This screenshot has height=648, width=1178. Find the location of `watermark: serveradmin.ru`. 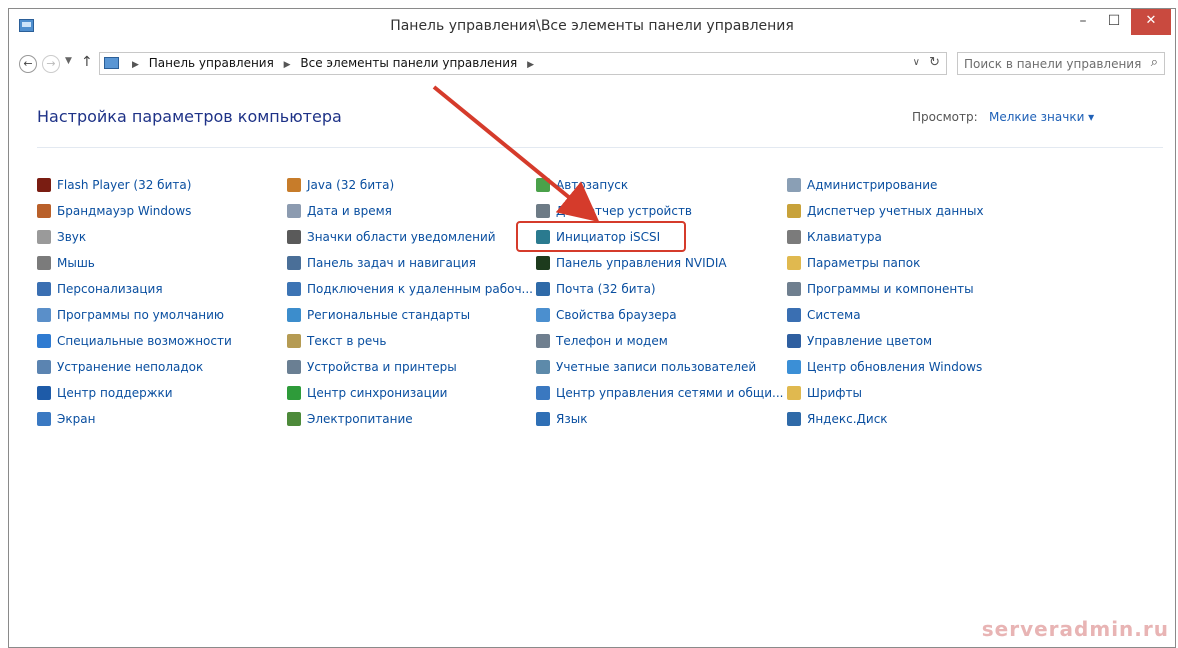

watermark: serveradmin.ru is located at coordinates (1075, 629).